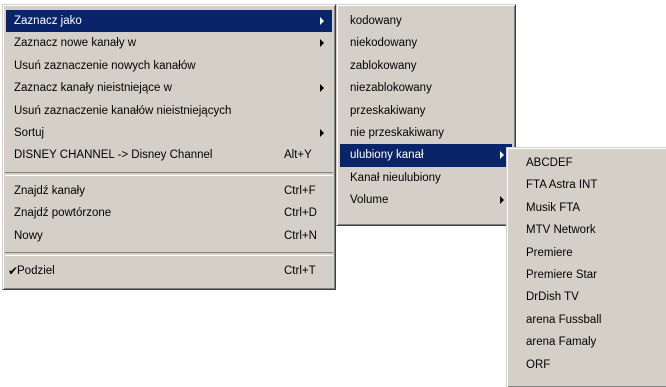 The image size is (666, 387). I want to click on menu-item-label: arena Famaly, so click(561, 342).